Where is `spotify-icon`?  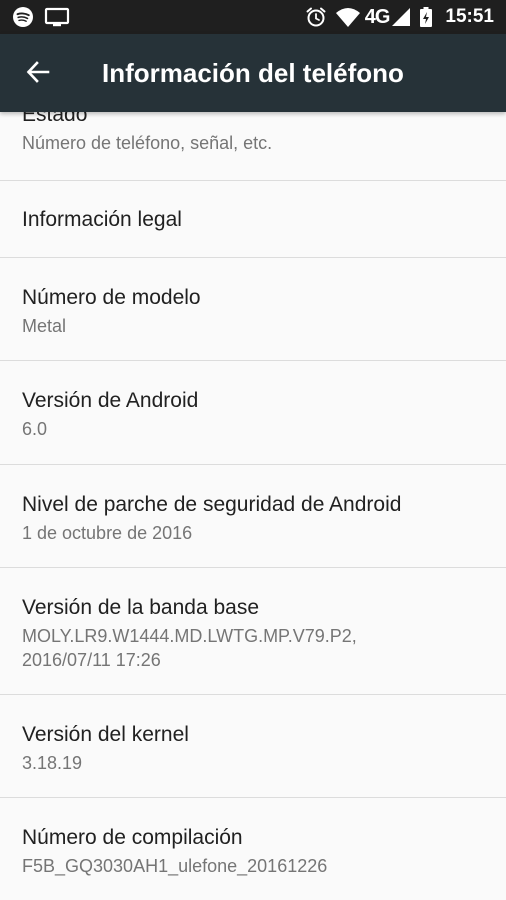 spotify-icon is located at coordinates (23, 17).